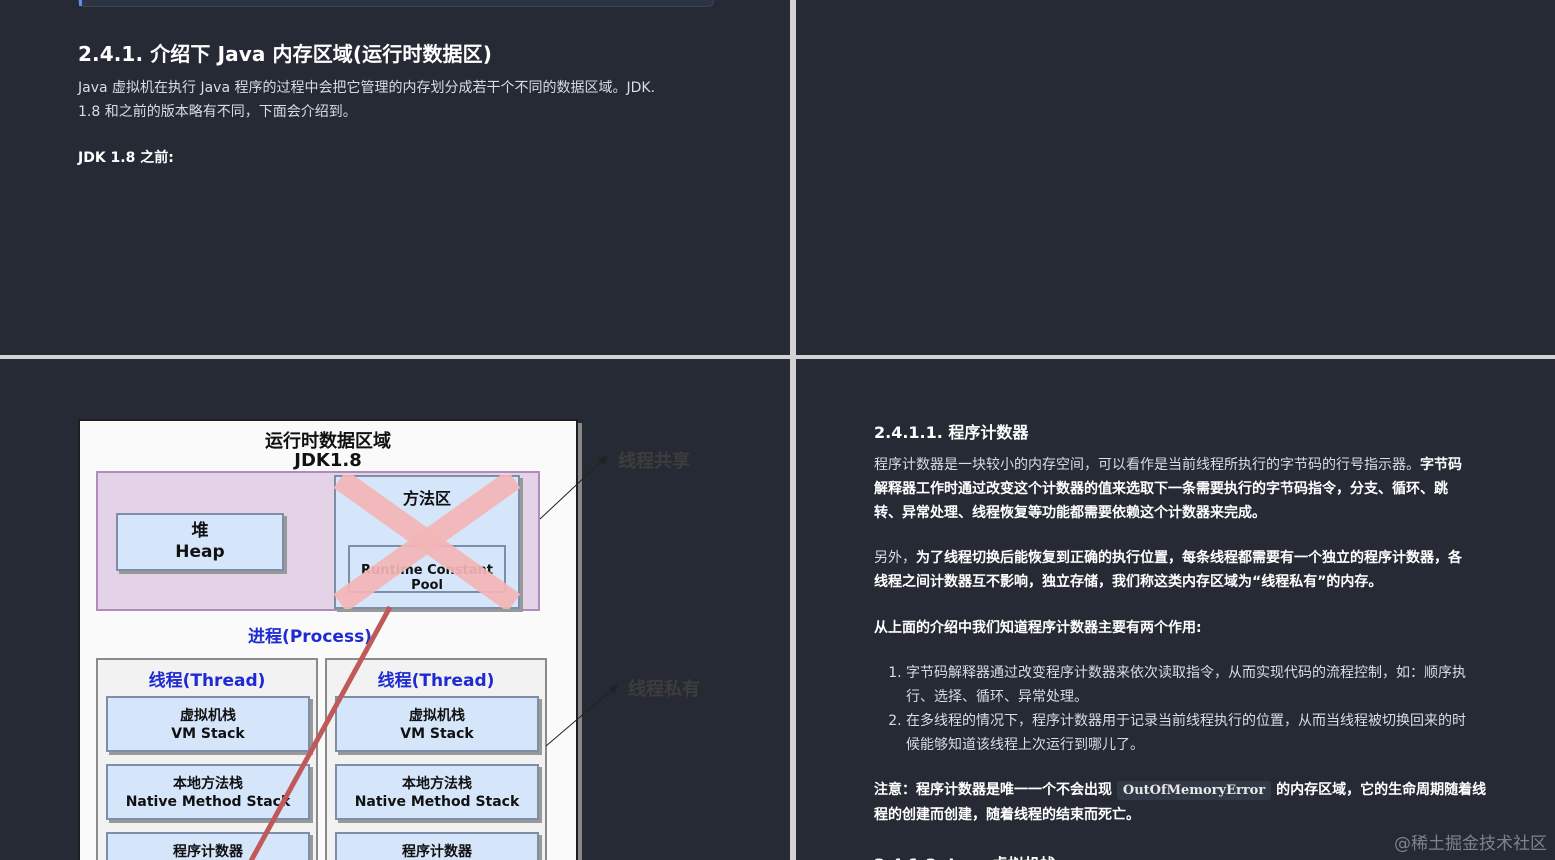  Describe the element at coordinates (1381, 790) in the screenshot. I see `note-part-b: 的内存区域，它的生命周期随着线` at that location.